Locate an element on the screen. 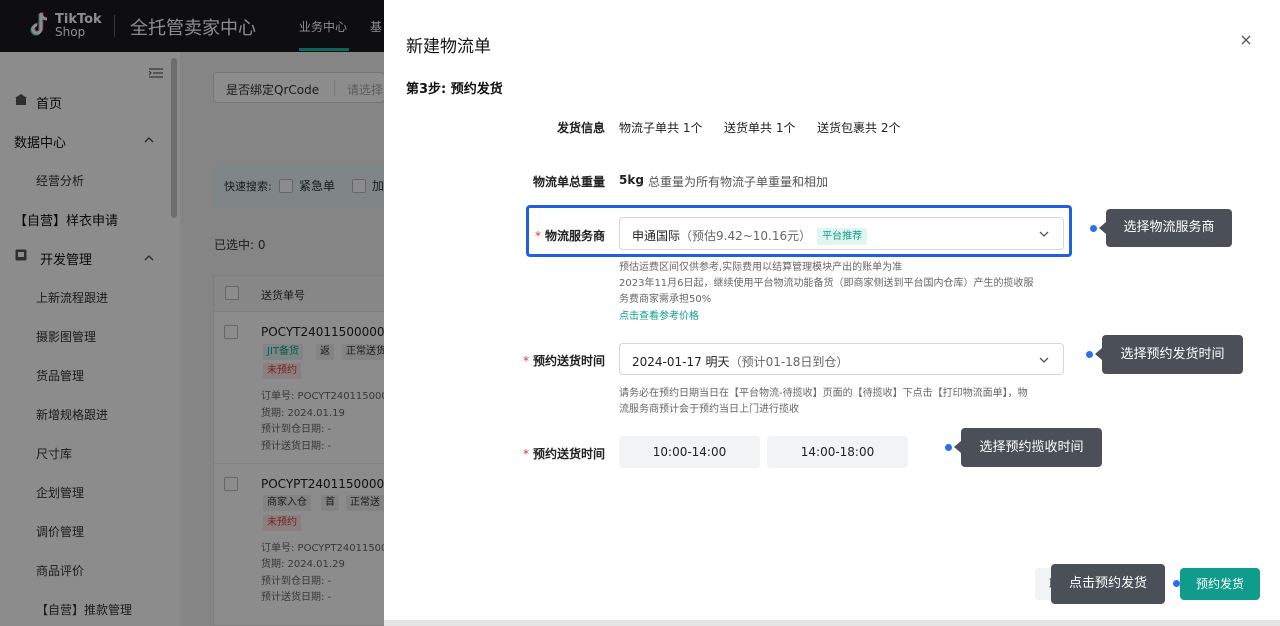 This screenshot has width=1280, height=626. provider-select: 申通国际（预估9.42~10.16元） 平台推荐 is located at coordinates (841, 233).